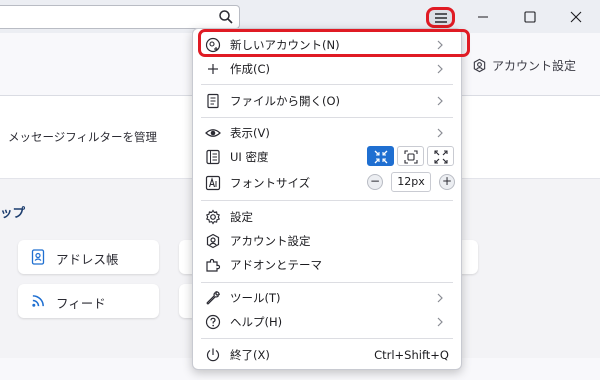 Image resolution: width=600 pixels, height=380 pixels. What do you see at coordinates (285, 101) in the screenshot?
I see `menu-item-label: ファイルから開く(O)` at bounding box center [285, 101].